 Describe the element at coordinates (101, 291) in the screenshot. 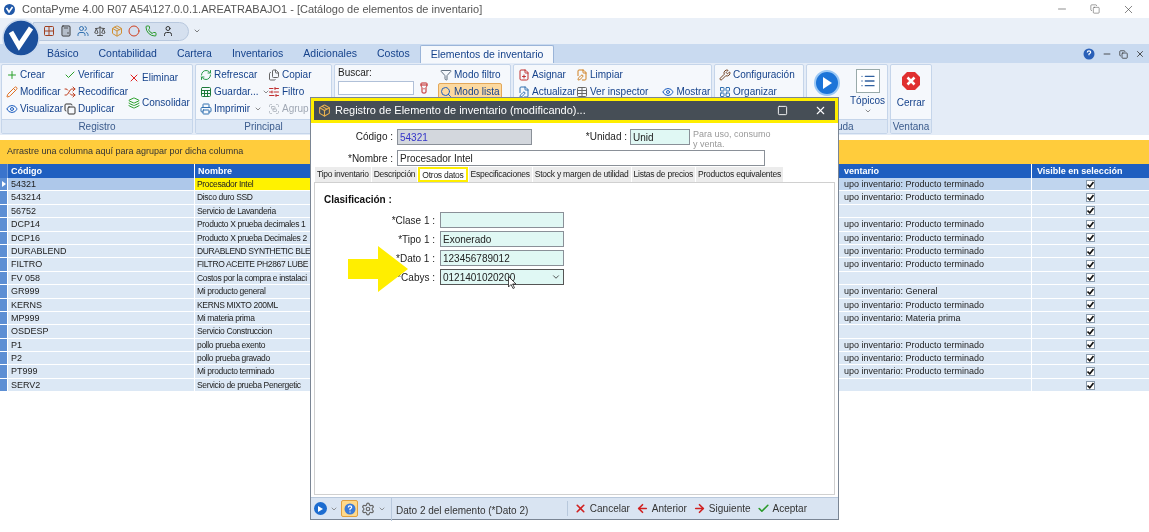

I see `table-cell: GR999` at that location.